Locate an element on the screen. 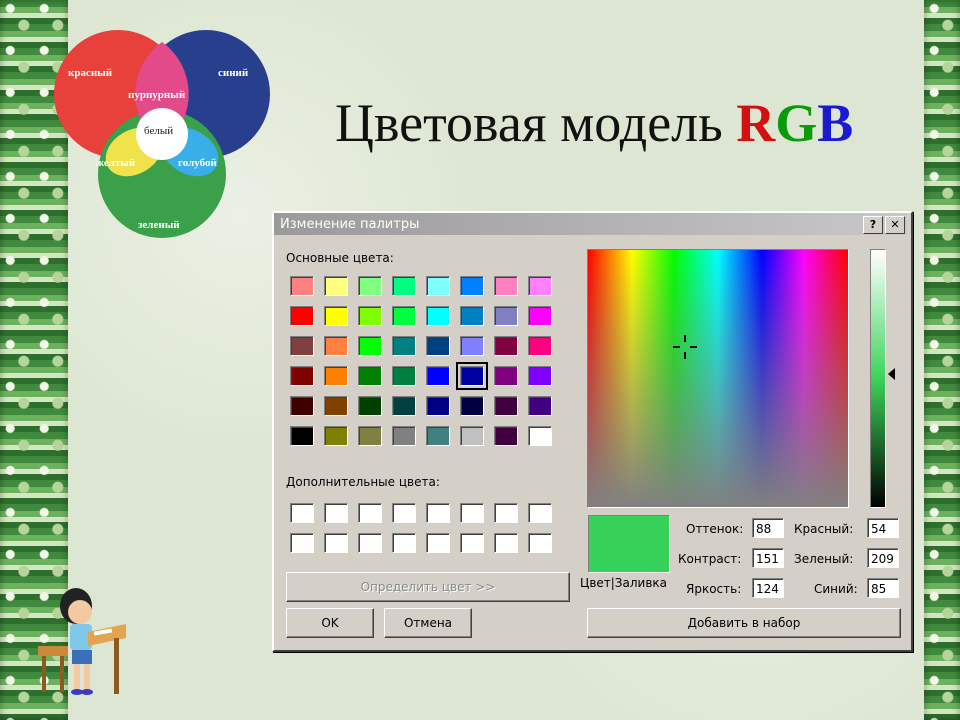  dialog-title: Изменение палитры is located at coordinates (350, 224).